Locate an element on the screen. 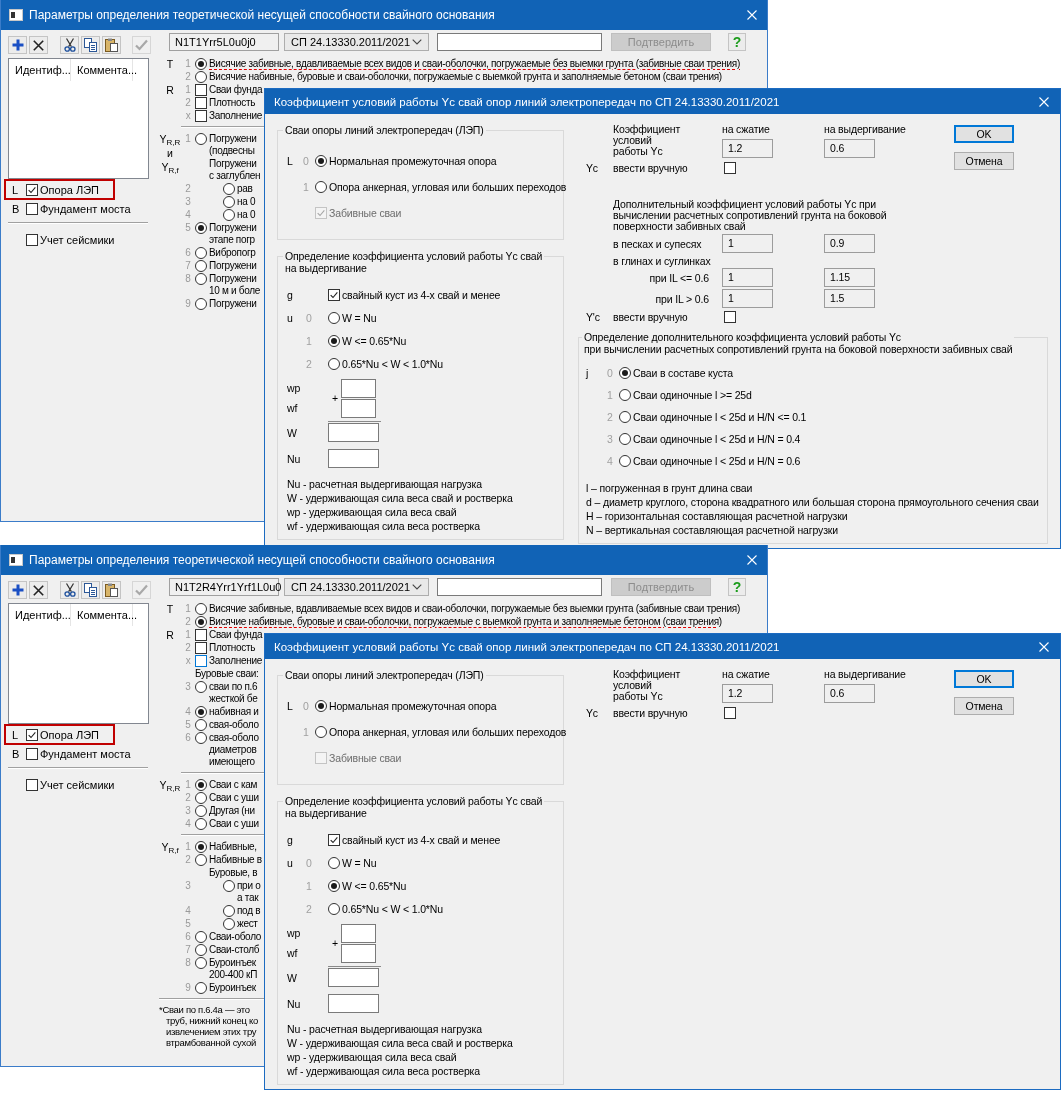  option-label: свая-оболо диаметров имеющего is located at coordinates (234, 749).